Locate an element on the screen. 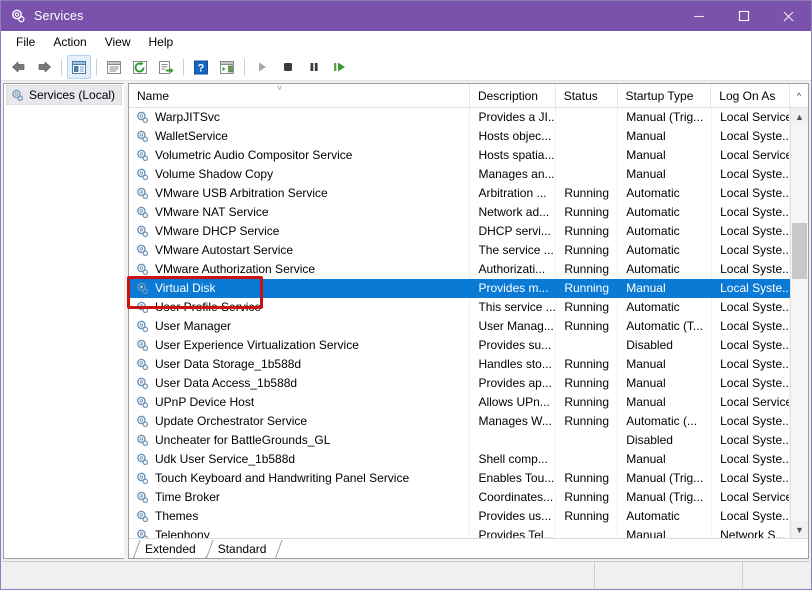 The image size is (812, 590). service-name-label: Volume Shadow Copy is located at coordinates (214, 174).